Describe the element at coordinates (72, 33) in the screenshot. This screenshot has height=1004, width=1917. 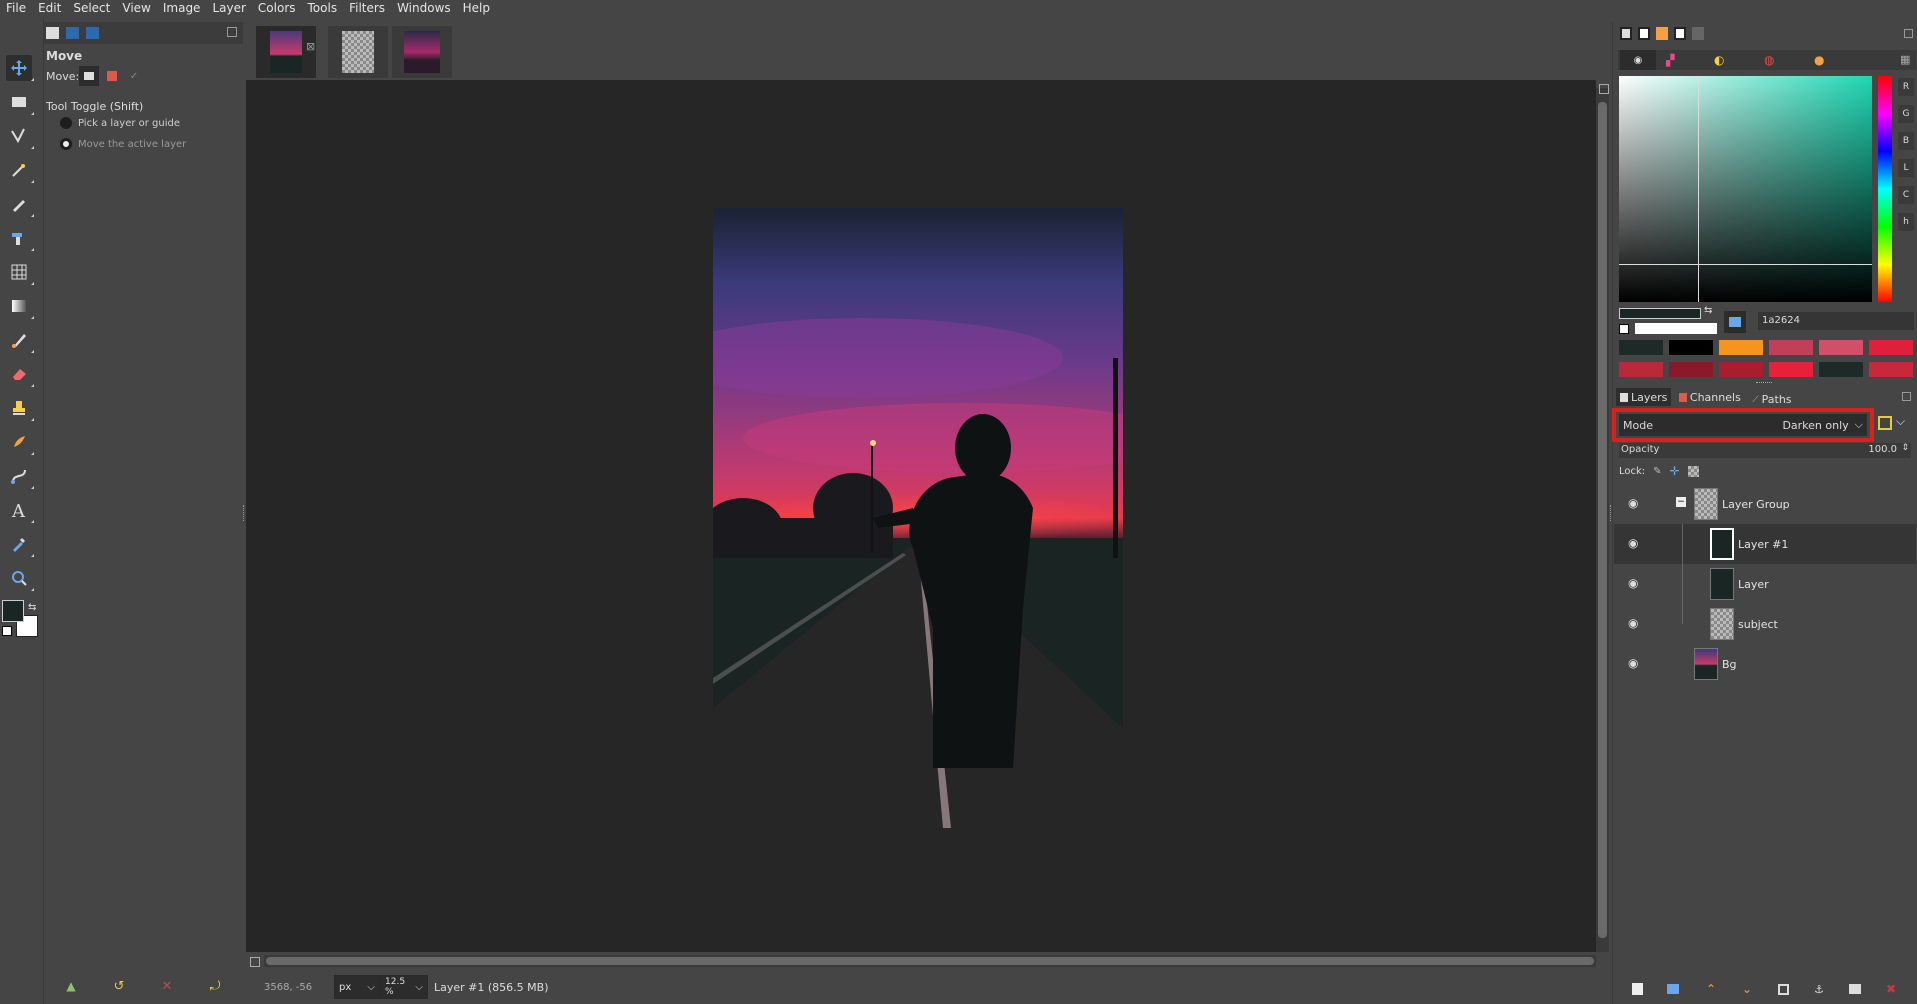
I see `device-status-tab-icon` at that location.